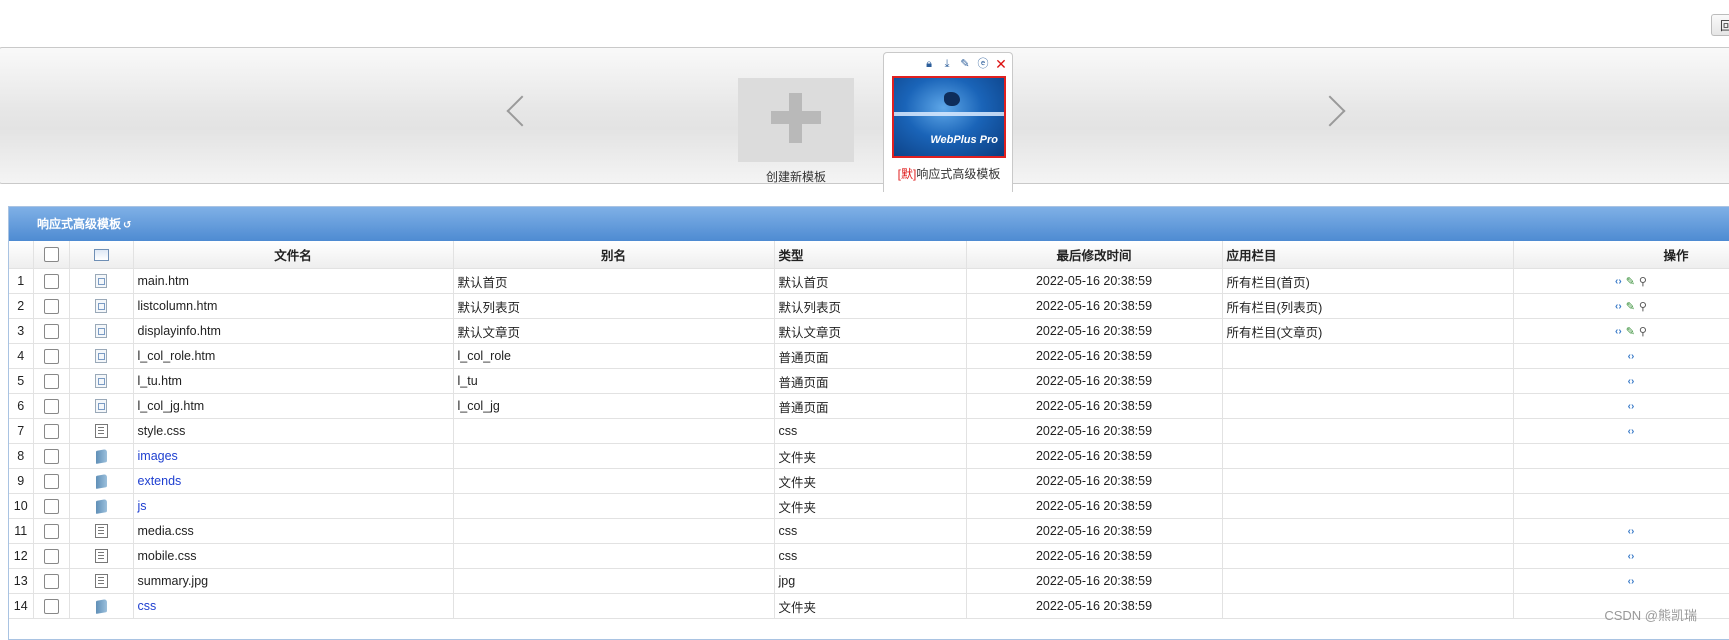 The height and width of the screenshot is (640, 1729). I want to click on col-columns: 应用栏目, so click(1368, 255).